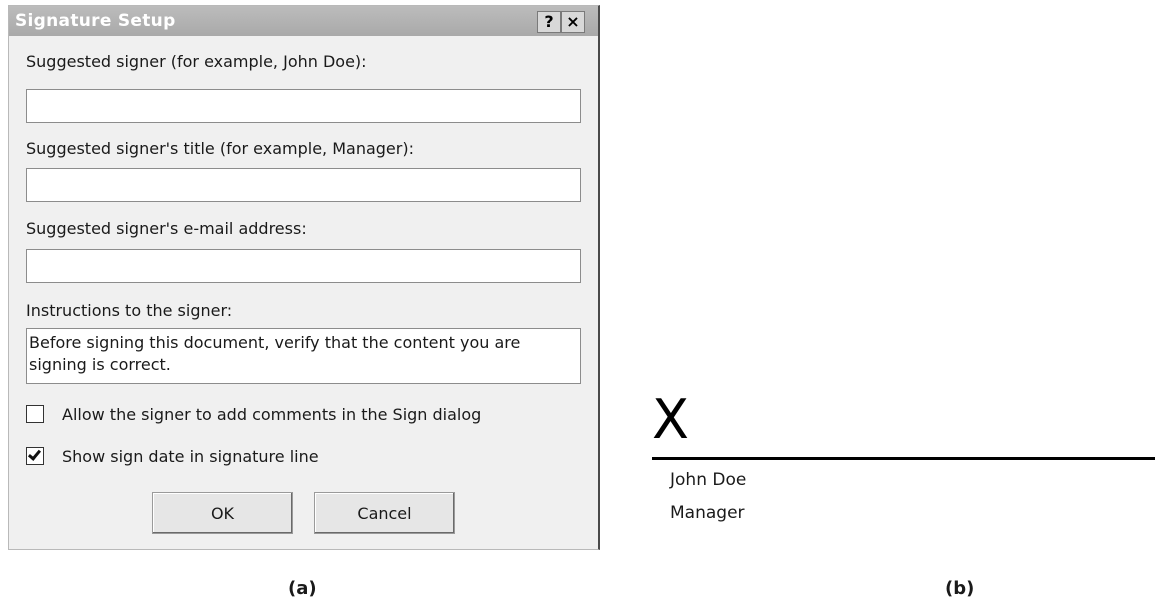 The image size is (1155, 605). I want to click on instructions-label: Instructions to the signer:, so click(129, 310).